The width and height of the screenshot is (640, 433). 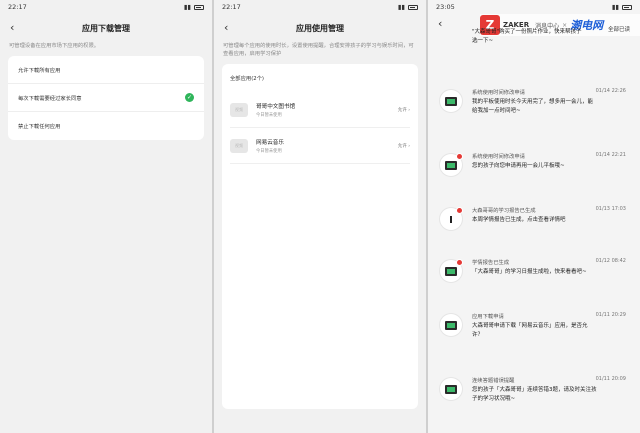 What do you see at coordinates (320, 110) in the screenshot?
I see `app-row: 视频 哥哥中文图书馆 今日暂未使用 允许 ›` at bounding box center [320, 110].